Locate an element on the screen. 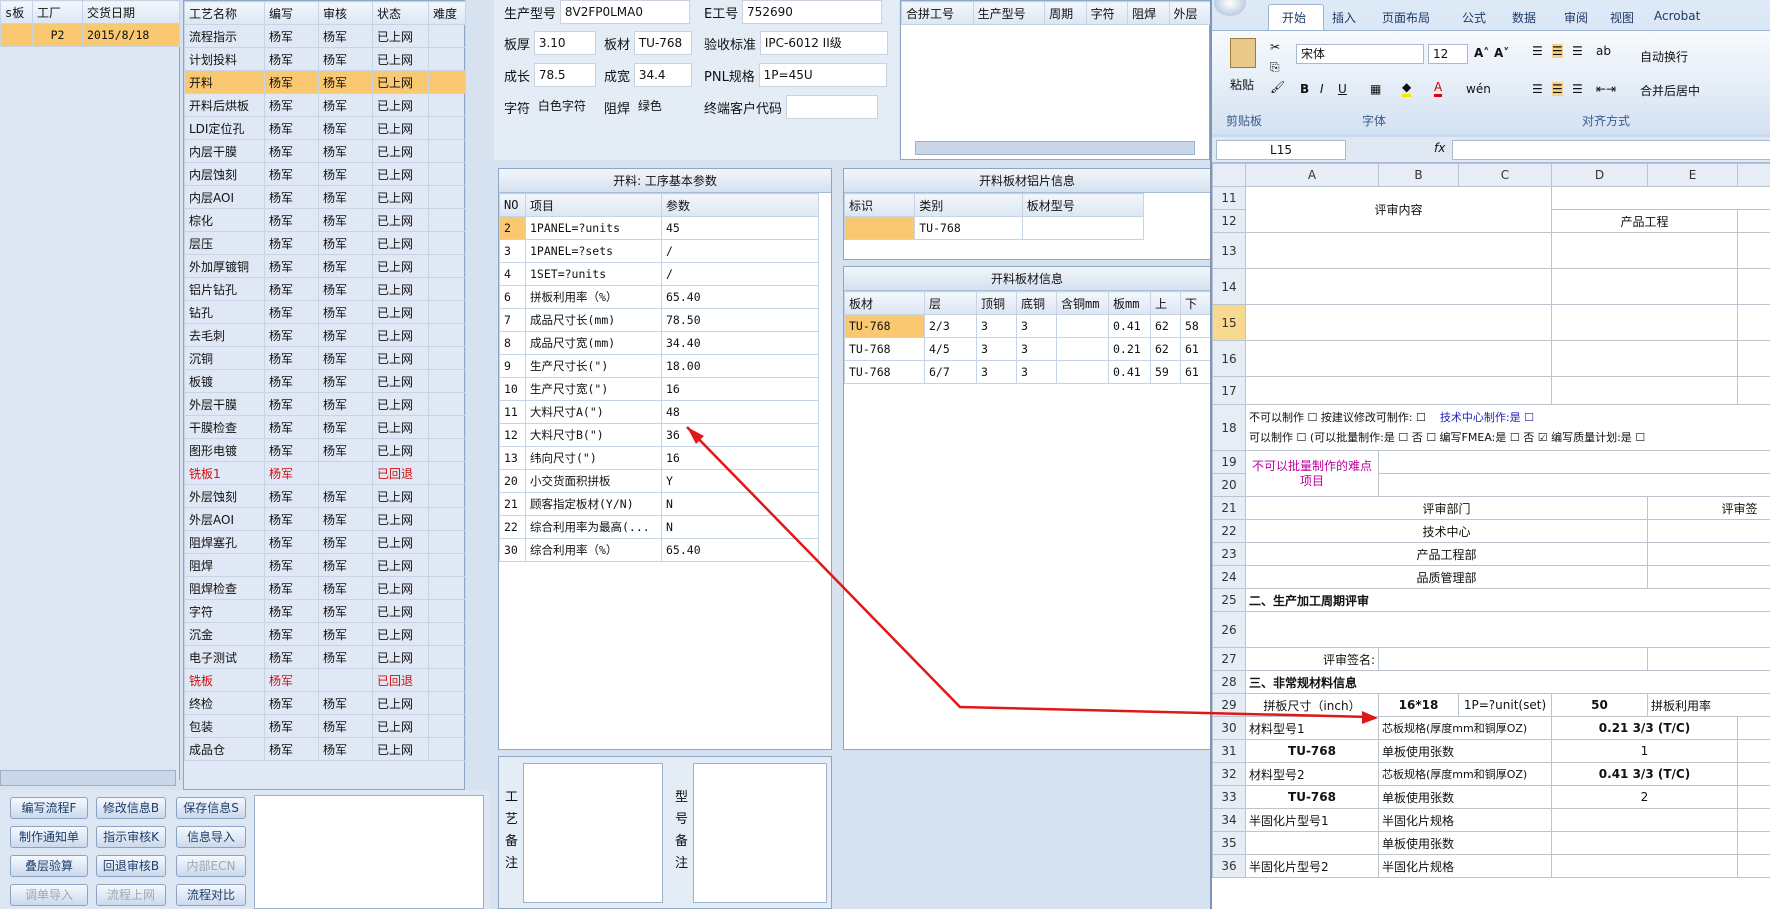  annotation-arrow-line is located at coordinates (1028, 572).